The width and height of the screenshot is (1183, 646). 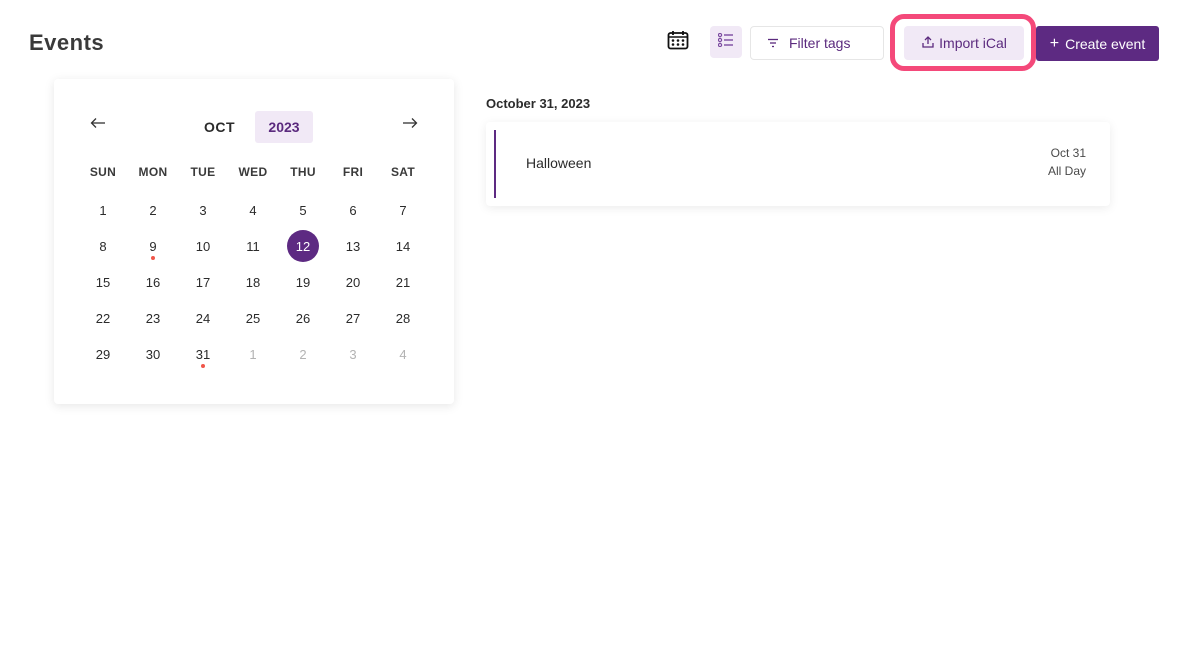 What do you see at coordinates (928, 43) in the screenshot?
I see `upload-icon` at bounding box center [928, 43].